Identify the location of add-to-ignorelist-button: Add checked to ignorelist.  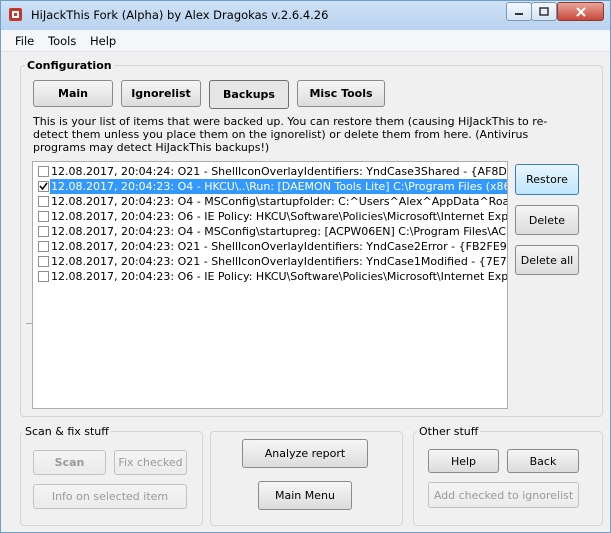
(503, 495).